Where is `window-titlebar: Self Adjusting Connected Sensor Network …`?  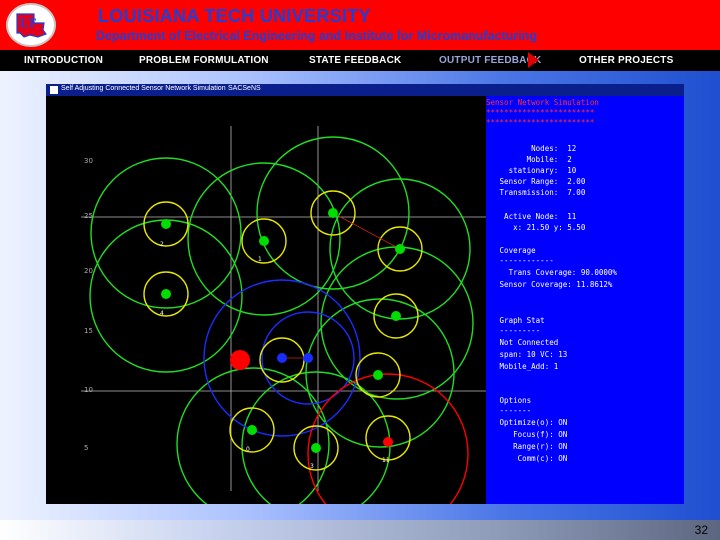
window-titlebar: Self Adjusting Connected Sensor Network … is located at coordinates (365, 90).